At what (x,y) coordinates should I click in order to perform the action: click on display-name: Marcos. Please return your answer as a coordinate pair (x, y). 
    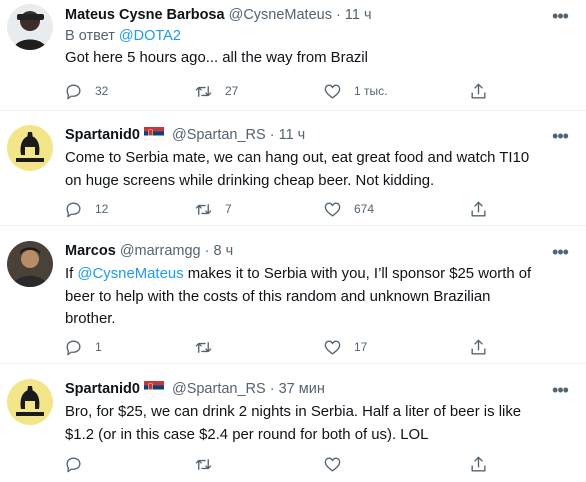
    Looking at the image, I should click on (90, 251).